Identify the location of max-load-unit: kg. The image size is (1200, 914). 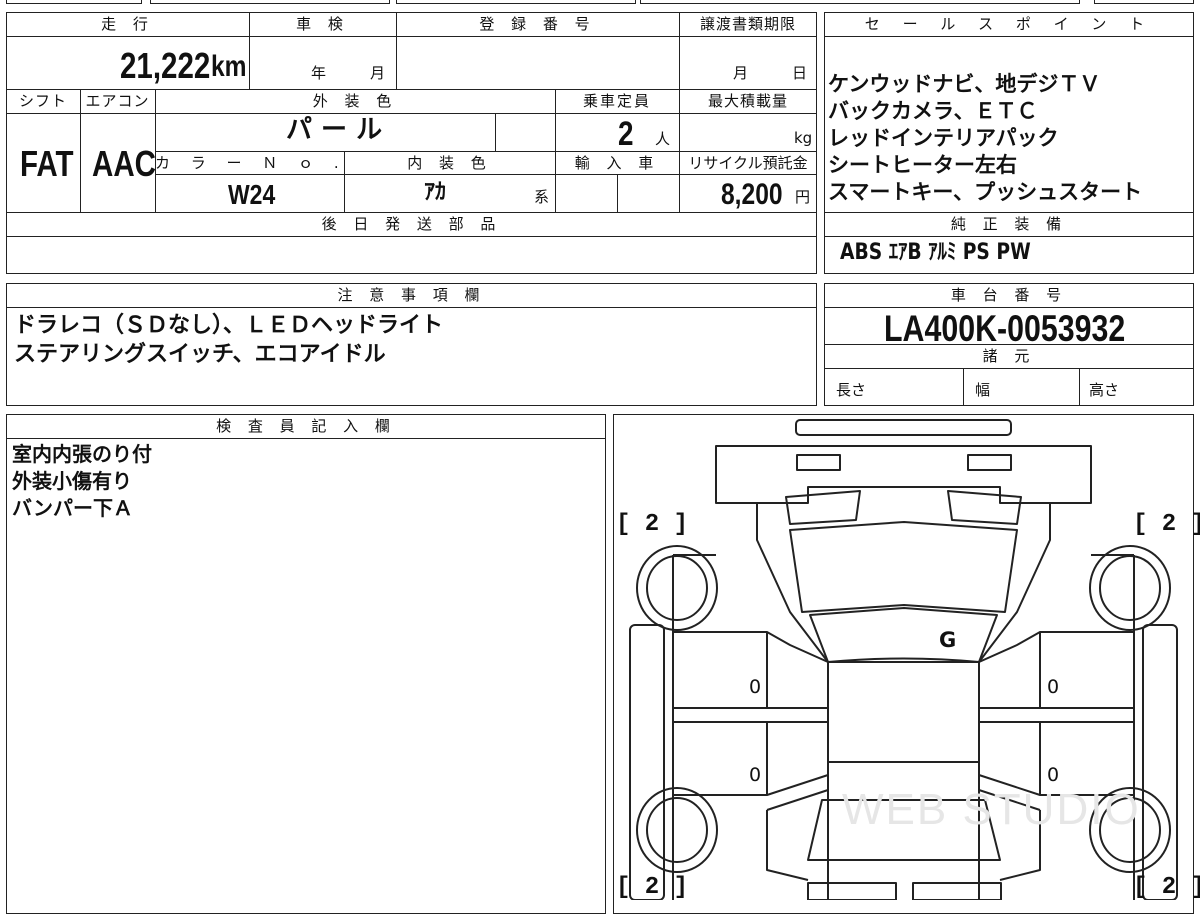
(803, 138).